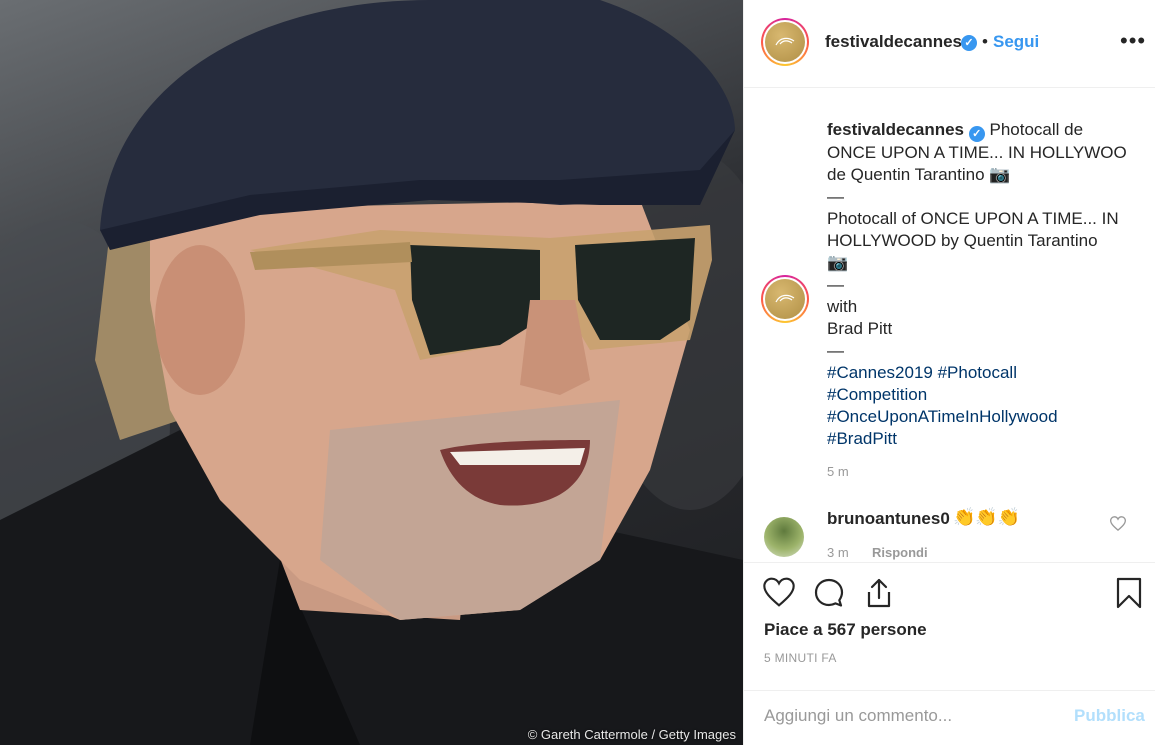 The height and width of the screenshot is (745, 1155). I want to click on hashtag-link: #OnceUponATimeInHollywood, so click(977, 417).